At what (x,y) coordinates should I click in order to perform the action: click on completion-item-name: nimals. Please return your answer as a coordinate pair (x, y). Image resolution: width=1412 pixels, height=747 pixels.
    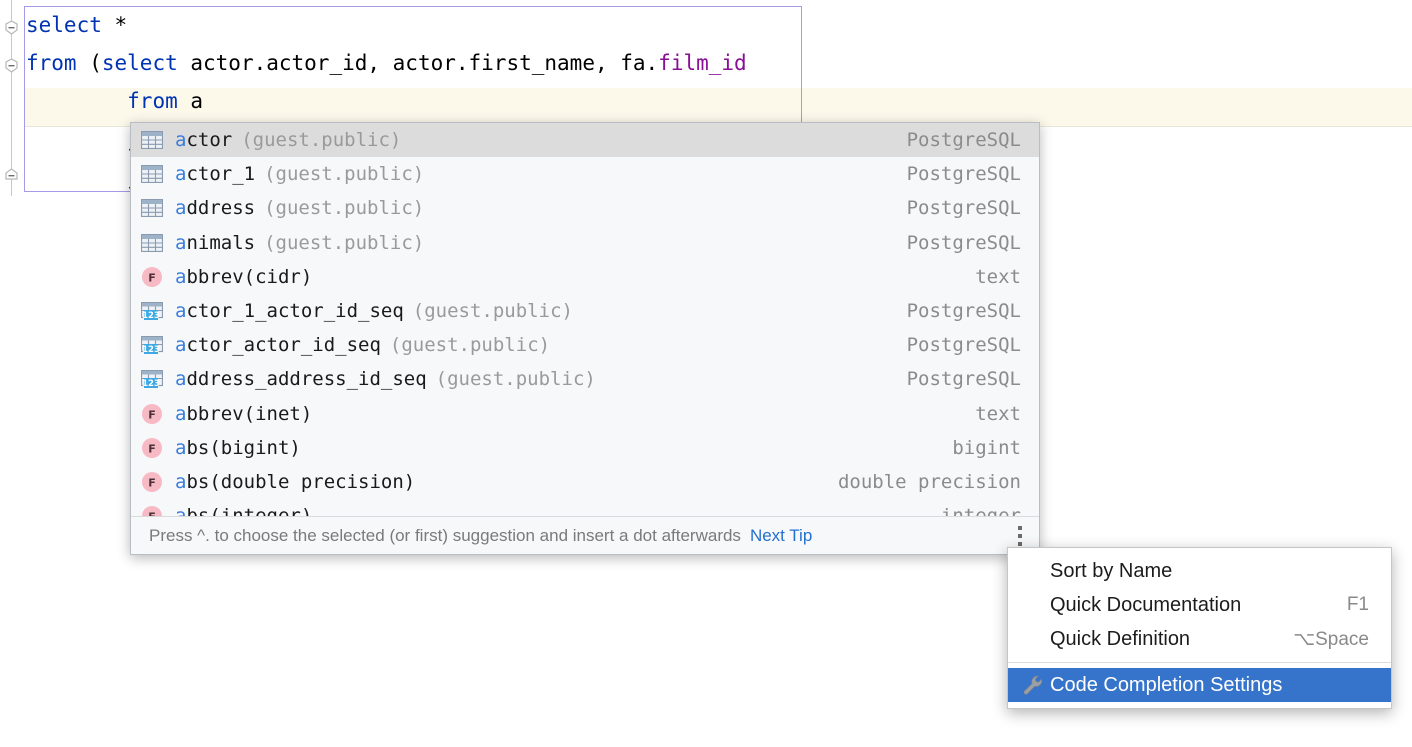
    Looking at the image, I should click on (221, 242).